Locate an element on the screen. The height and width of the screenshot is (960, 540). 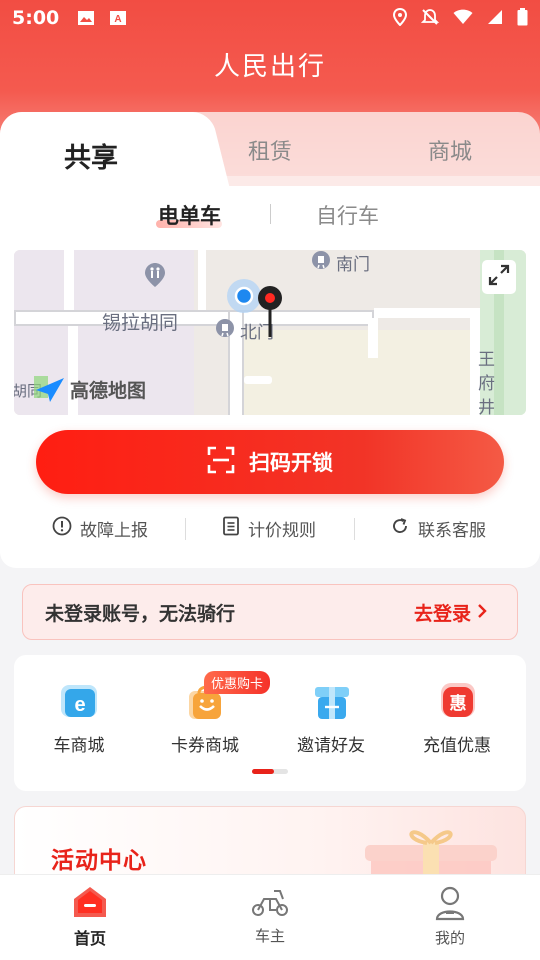
grid-pager is located at coordinates (270, 771).